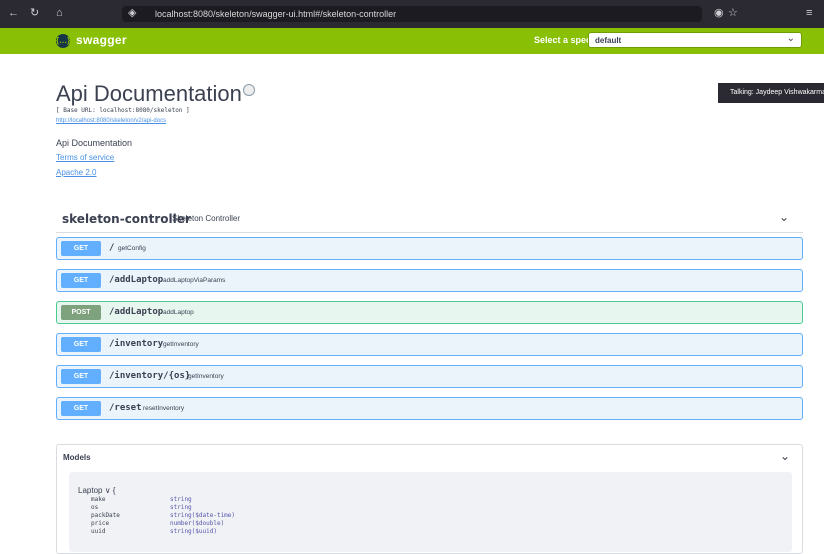 The width and height of the screenshot is (824, 554). What do you see at coordinates (132, 248) in the screenshot?
I see `operation-summary: getConfig` at bounding box center [132, 248].